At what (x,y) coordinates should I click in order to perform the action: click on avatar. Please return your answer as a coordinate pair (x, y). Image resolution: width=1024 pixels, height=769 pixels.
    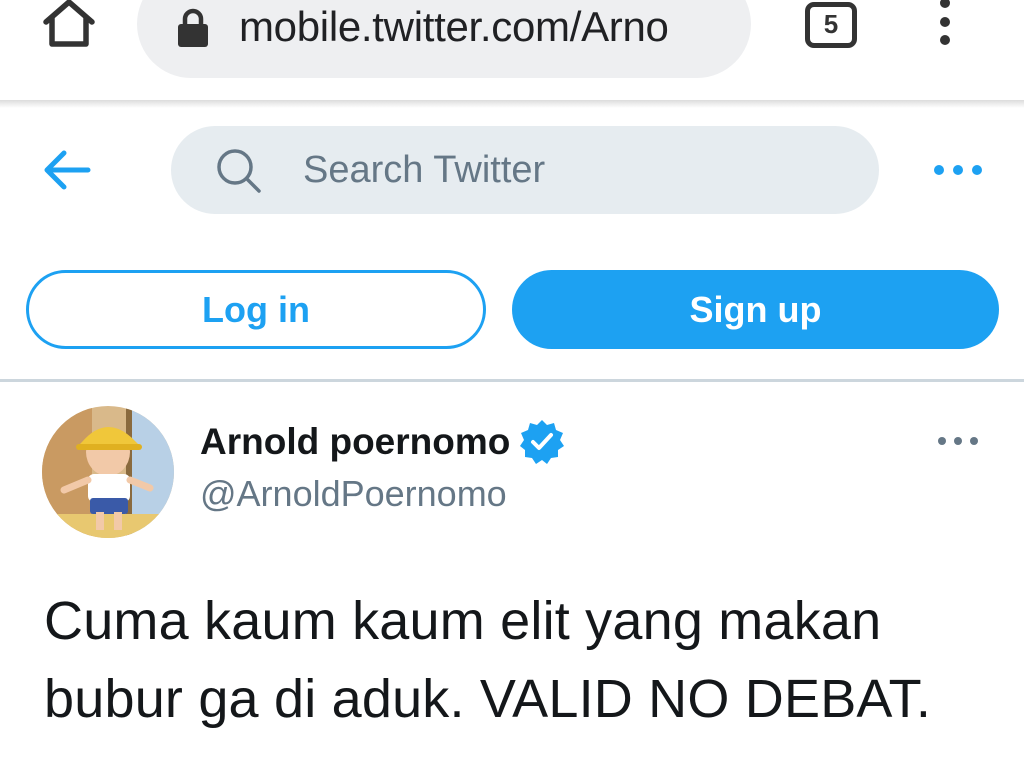
    Looking at the image, I should click on (108, 472).